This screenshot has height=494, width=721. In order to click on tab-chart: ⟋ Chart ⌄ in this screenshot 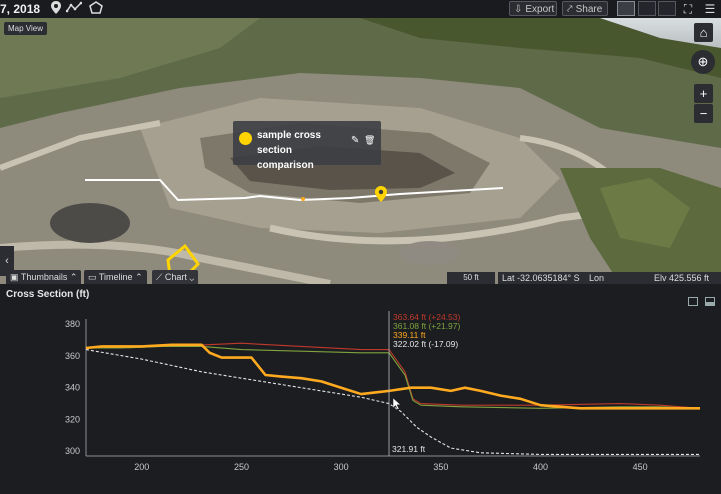, I will do `click(175, 277)`.